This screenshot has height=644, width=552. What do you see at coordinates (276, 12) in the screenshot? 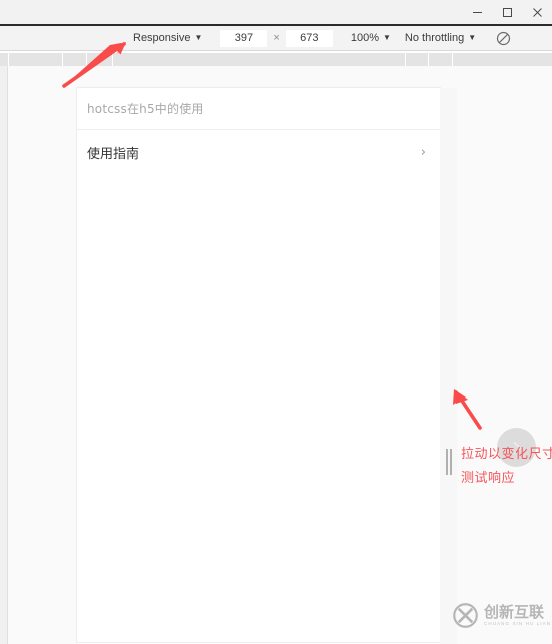
I see `window-titlebar` at bounding box center [276, 12].